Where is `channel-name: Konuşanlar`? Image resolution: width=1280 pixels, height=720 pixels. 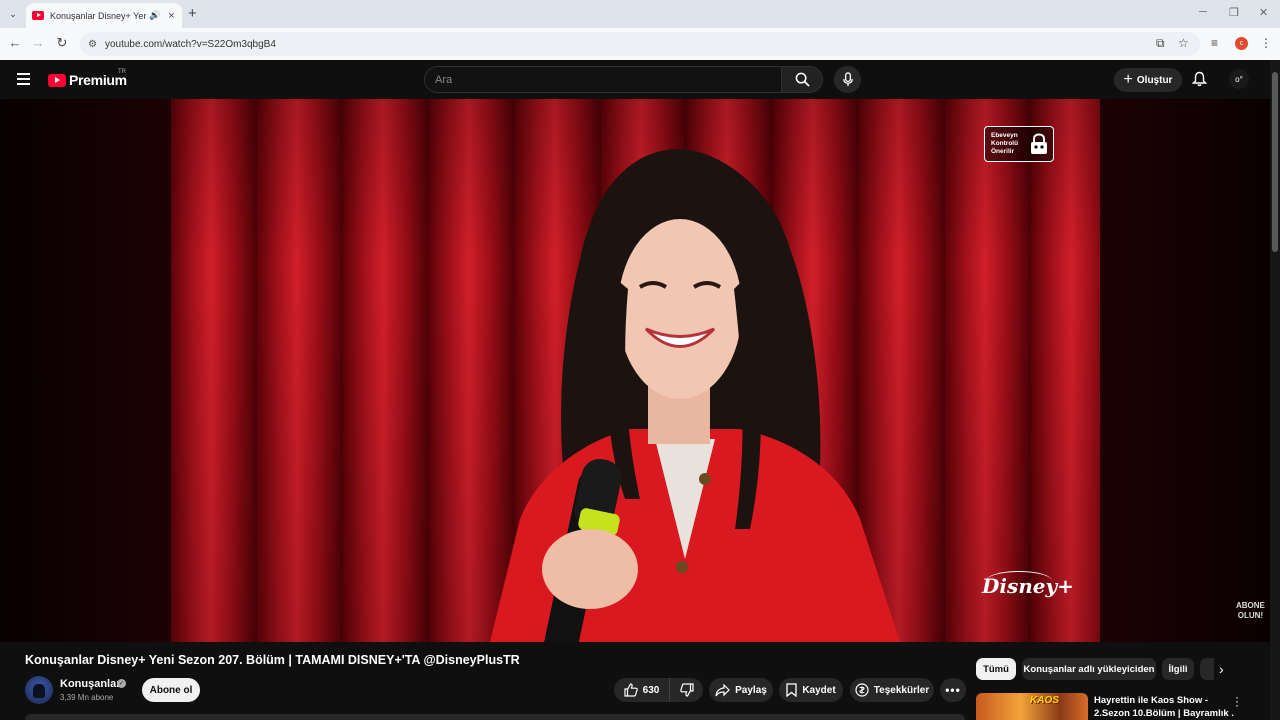
channel-name: Konuşanlar is located at coordinates (90, 684).